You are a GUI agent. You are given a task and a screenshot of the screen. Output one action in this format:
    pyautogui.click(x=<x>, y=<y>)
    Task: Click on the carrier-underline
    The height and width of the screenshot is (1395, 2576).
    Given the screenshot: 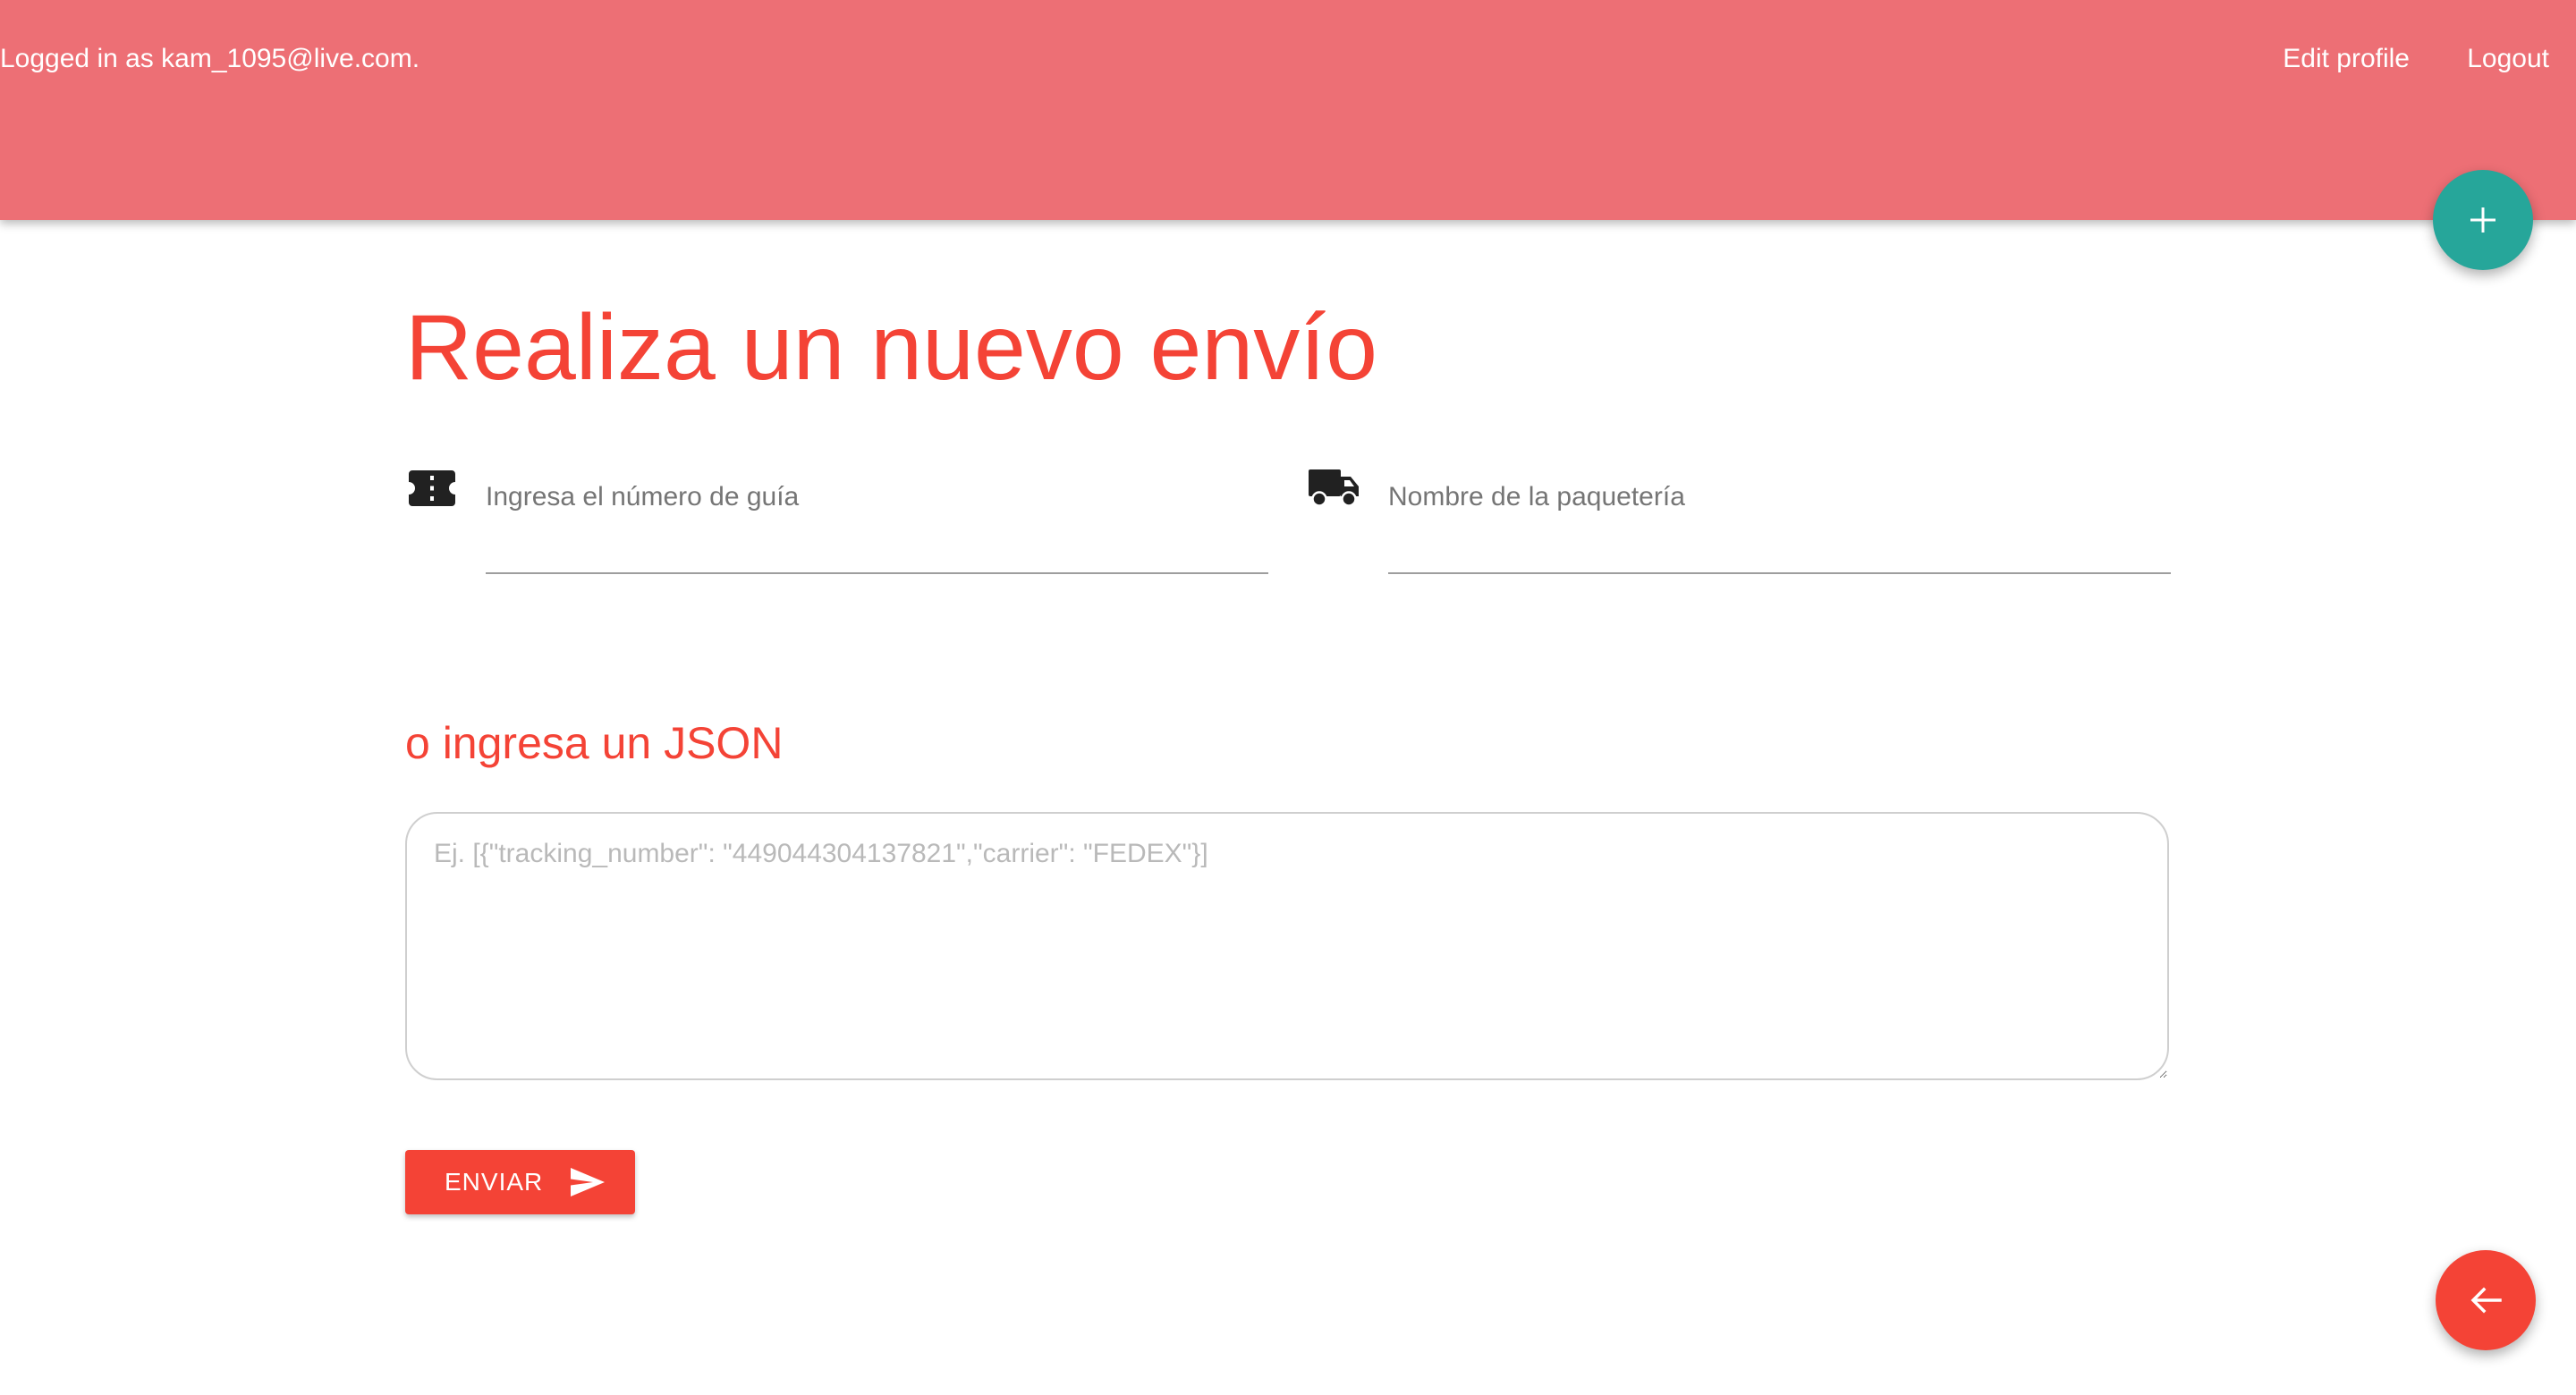 What is the action you would take?
    pyautogui.click(x=1779, y=517)
    